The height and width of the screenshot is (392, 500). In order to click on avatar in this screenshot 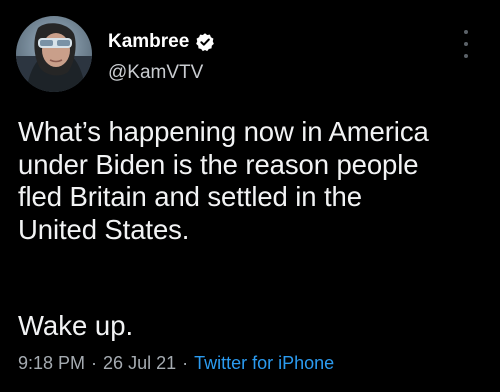, I will do `click(54, 54)`.